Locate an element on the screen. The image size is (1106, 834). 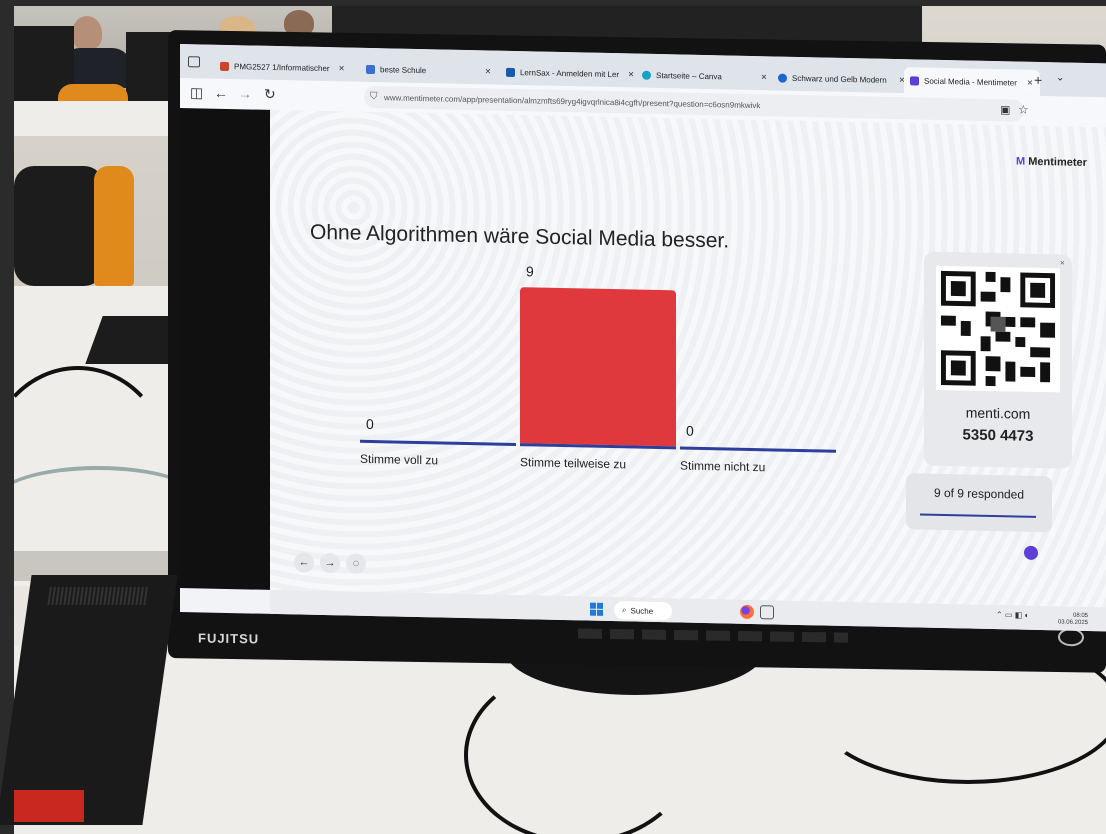
desk is located at coordinates (99, 118).